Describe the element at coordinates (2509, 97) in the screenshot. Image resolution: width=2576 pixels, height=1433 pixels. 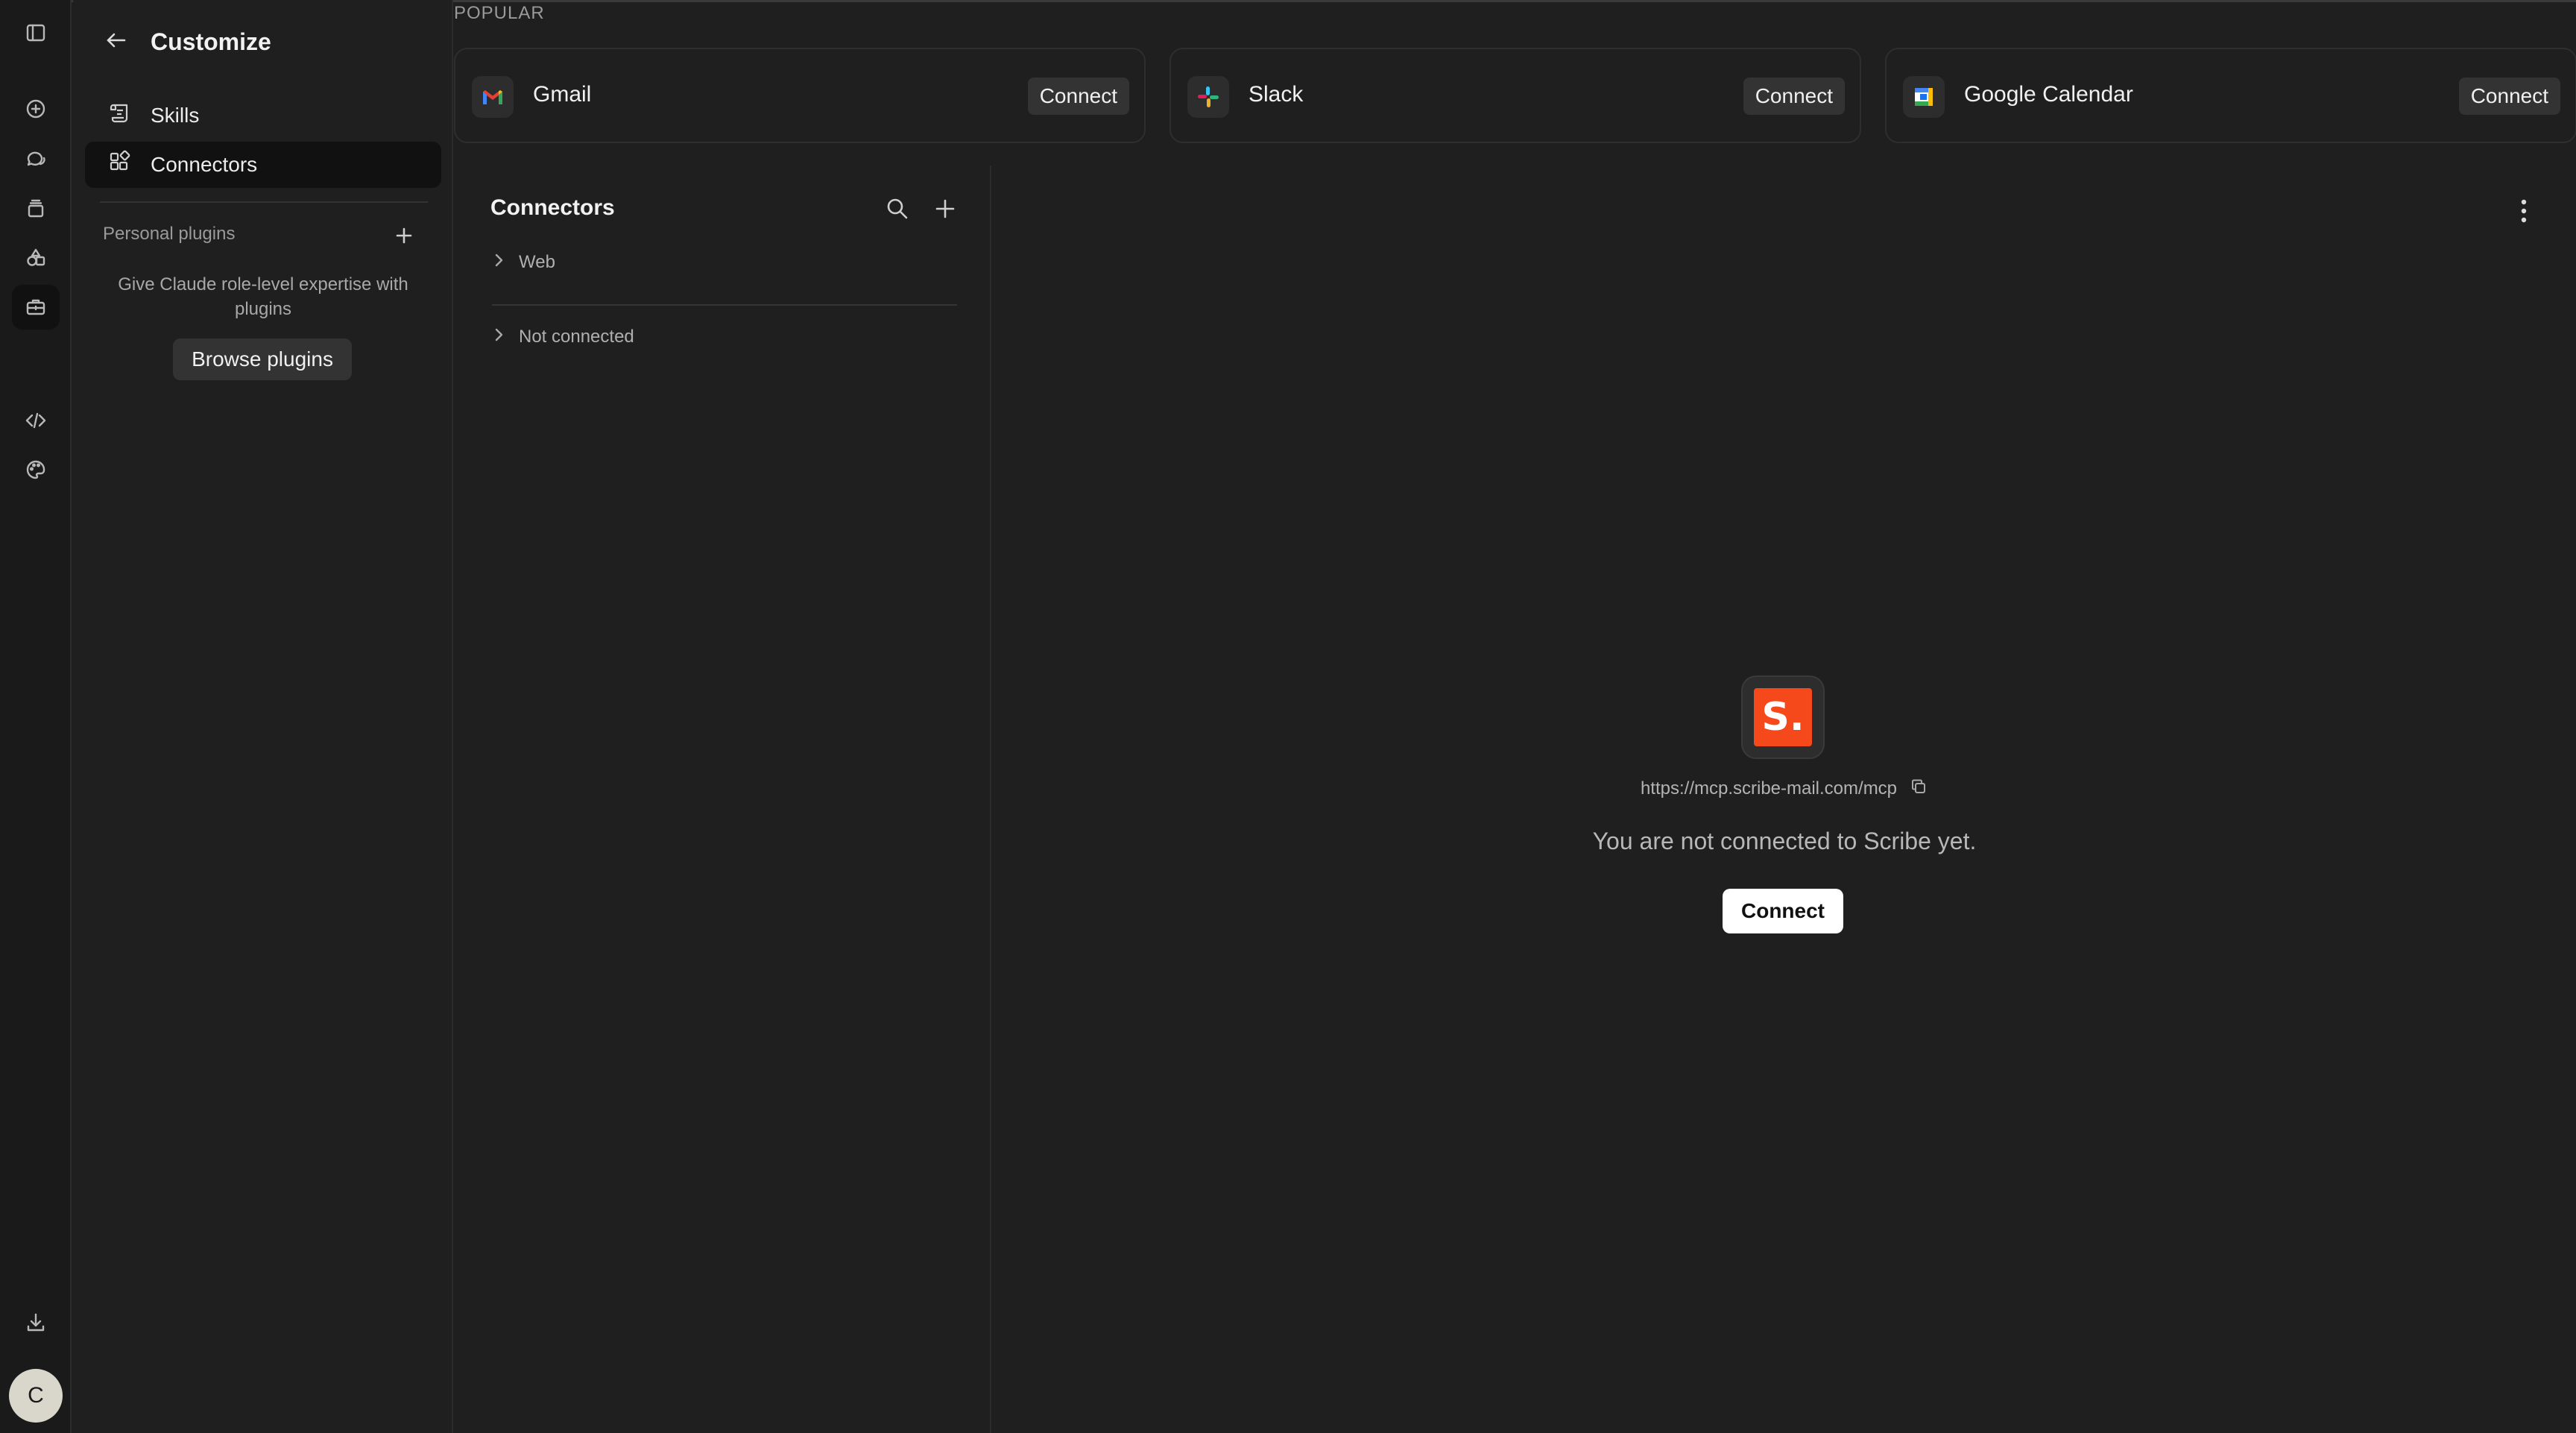
I see `google-calendar-connect-button: Connect` at that location.